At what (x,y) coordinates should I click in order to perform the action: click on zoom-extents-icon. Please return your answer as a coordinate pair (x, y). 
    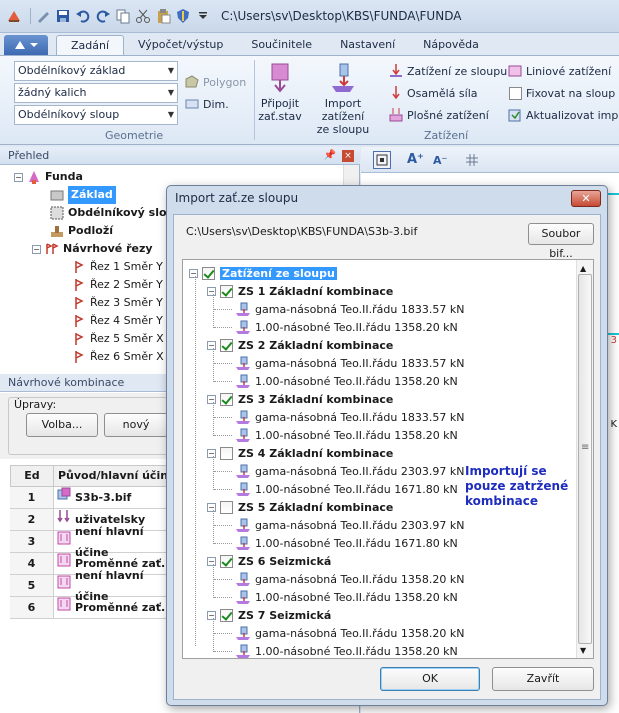
    Looking at the image, I should click on (382, 160).